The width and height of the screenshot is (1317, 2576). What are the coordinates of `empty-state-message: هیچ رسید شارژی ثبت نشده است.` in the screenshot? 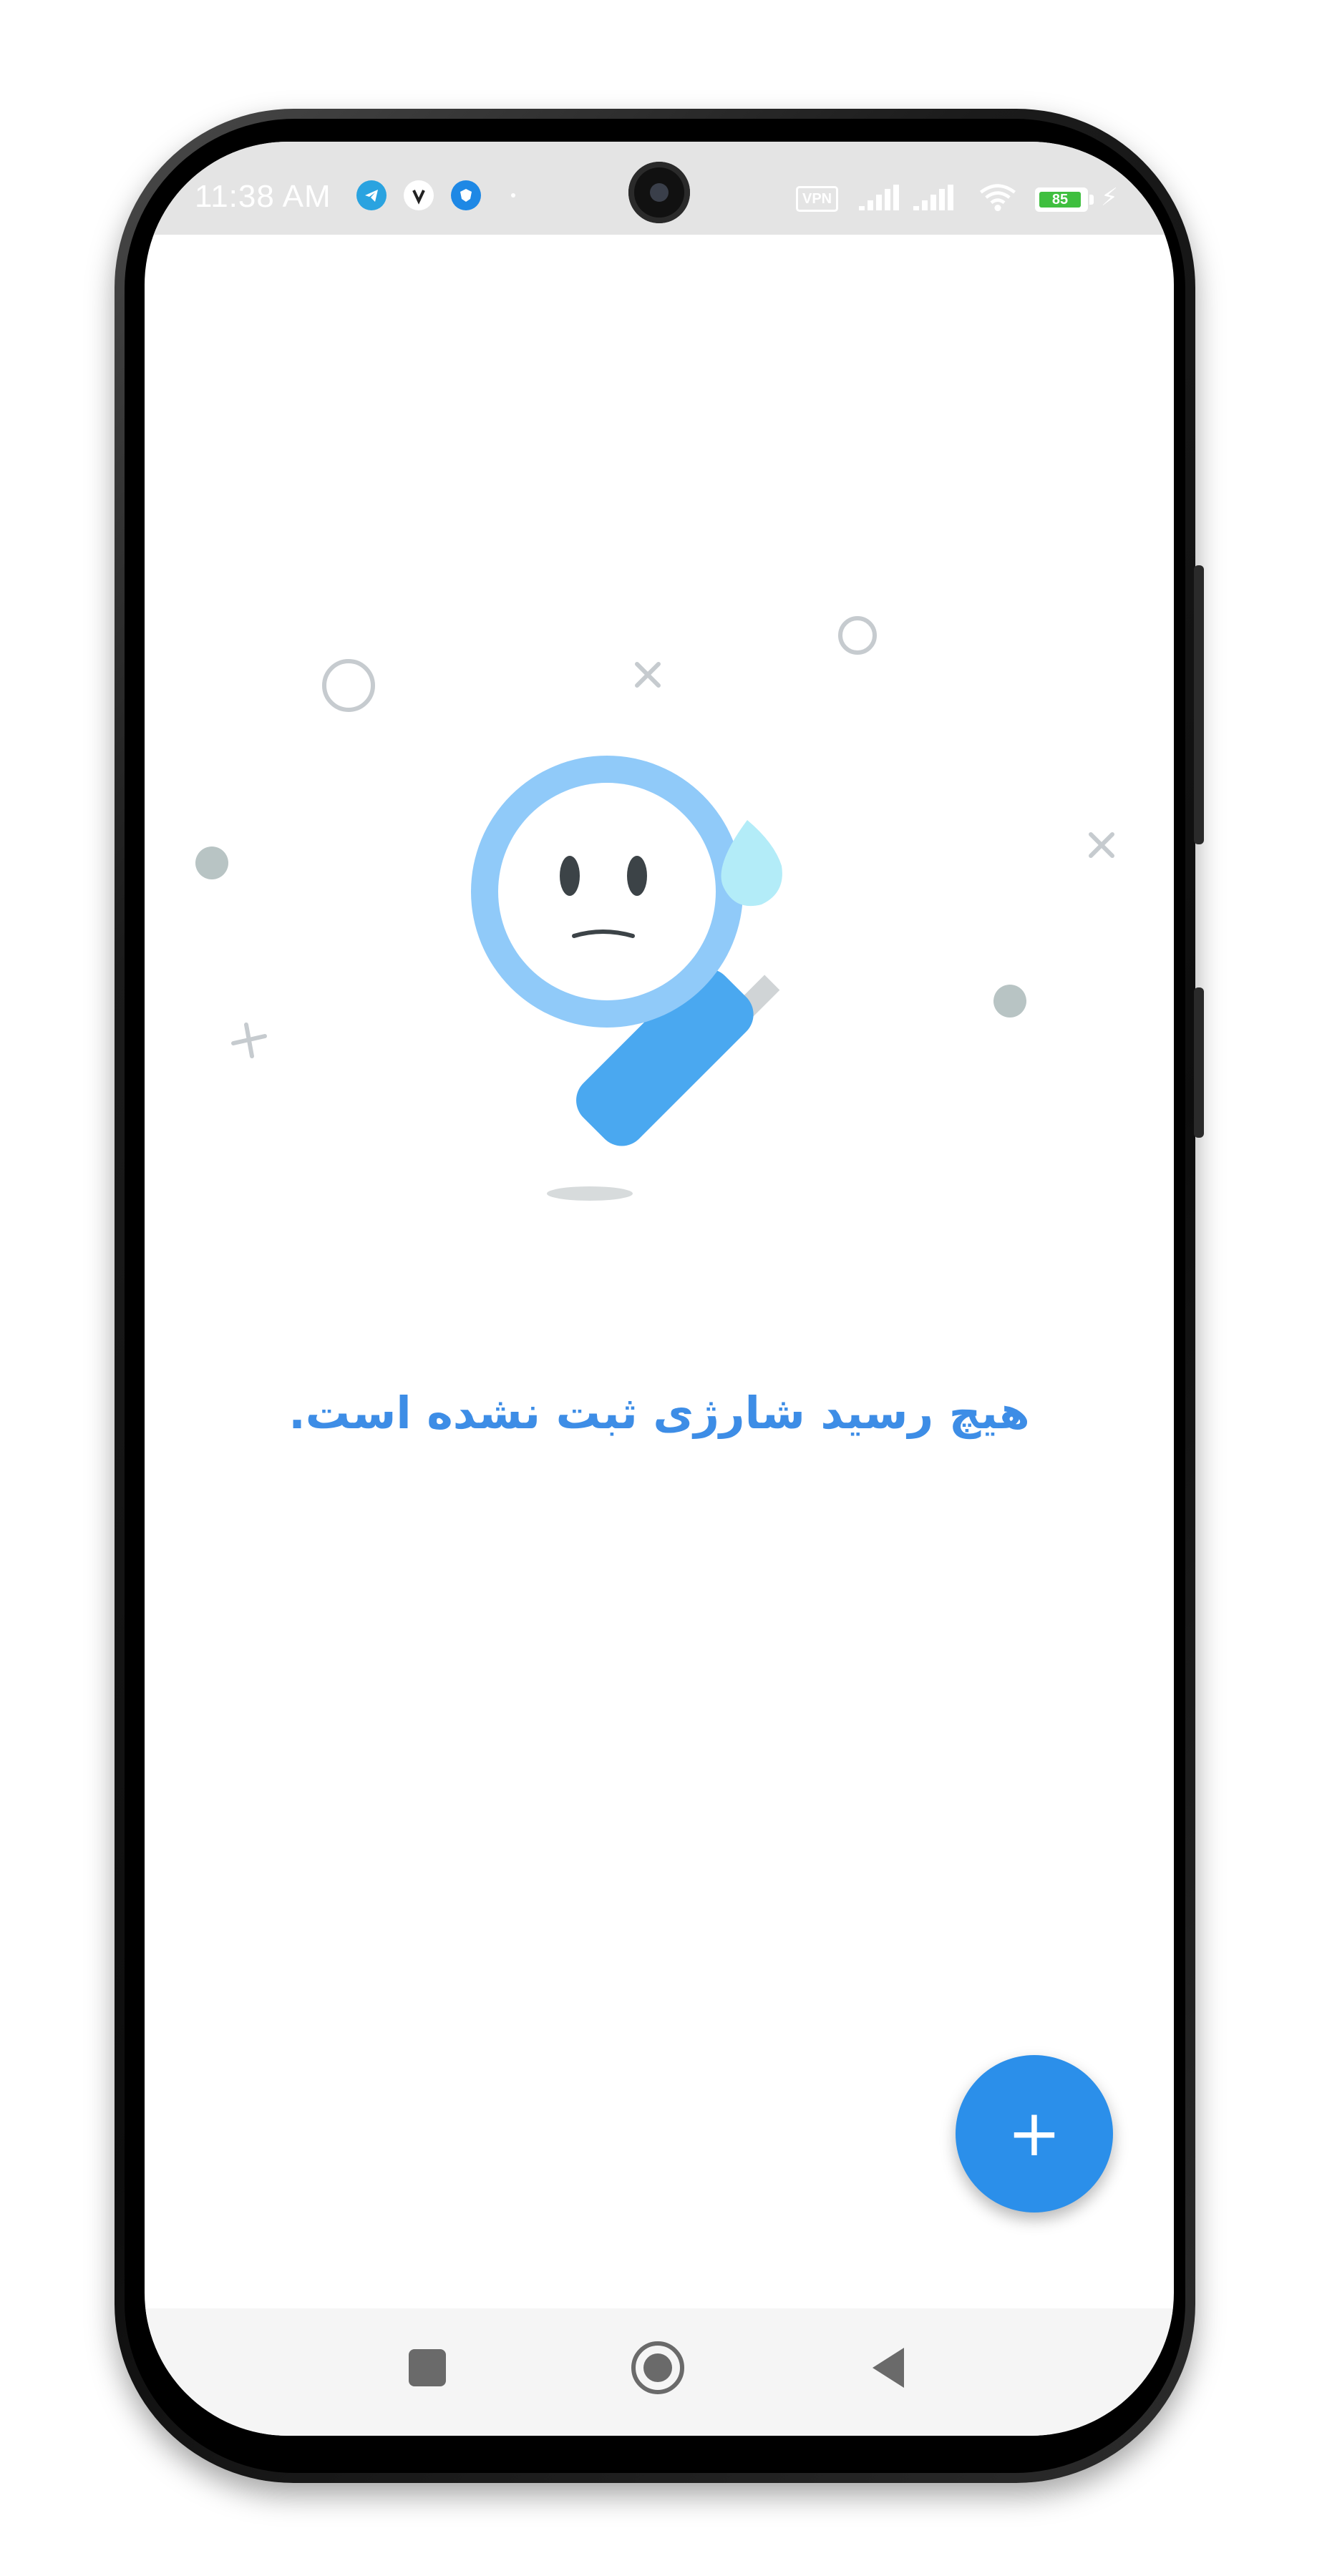 It's located at (659, 1413).